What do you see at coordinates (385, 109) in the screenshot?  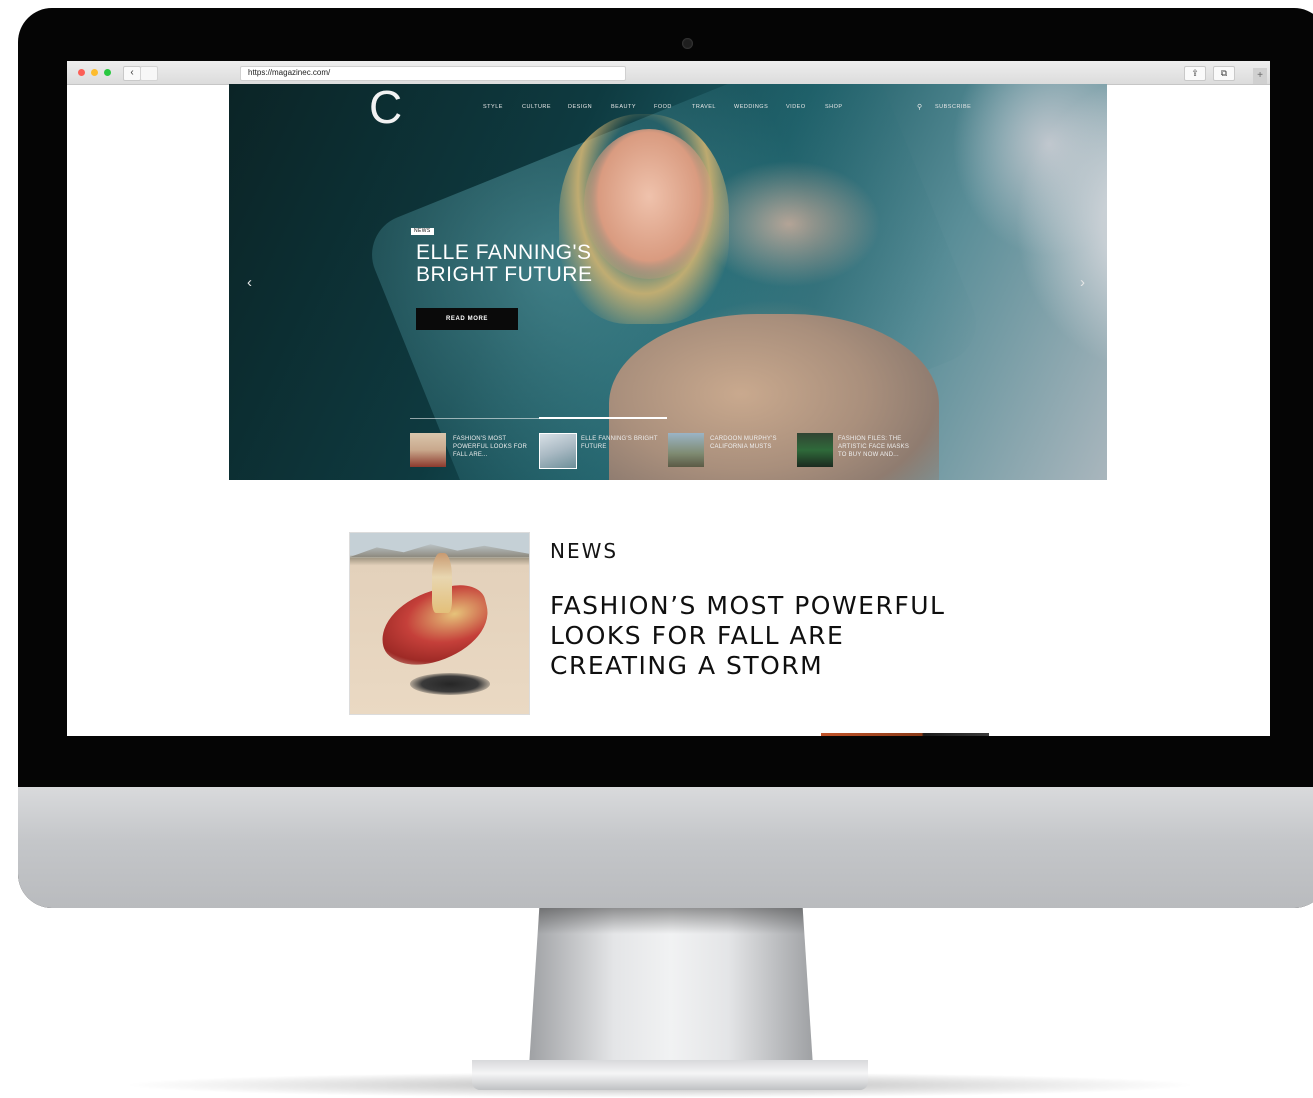 I see `site-logo: C` at bounding box center [385, 109].